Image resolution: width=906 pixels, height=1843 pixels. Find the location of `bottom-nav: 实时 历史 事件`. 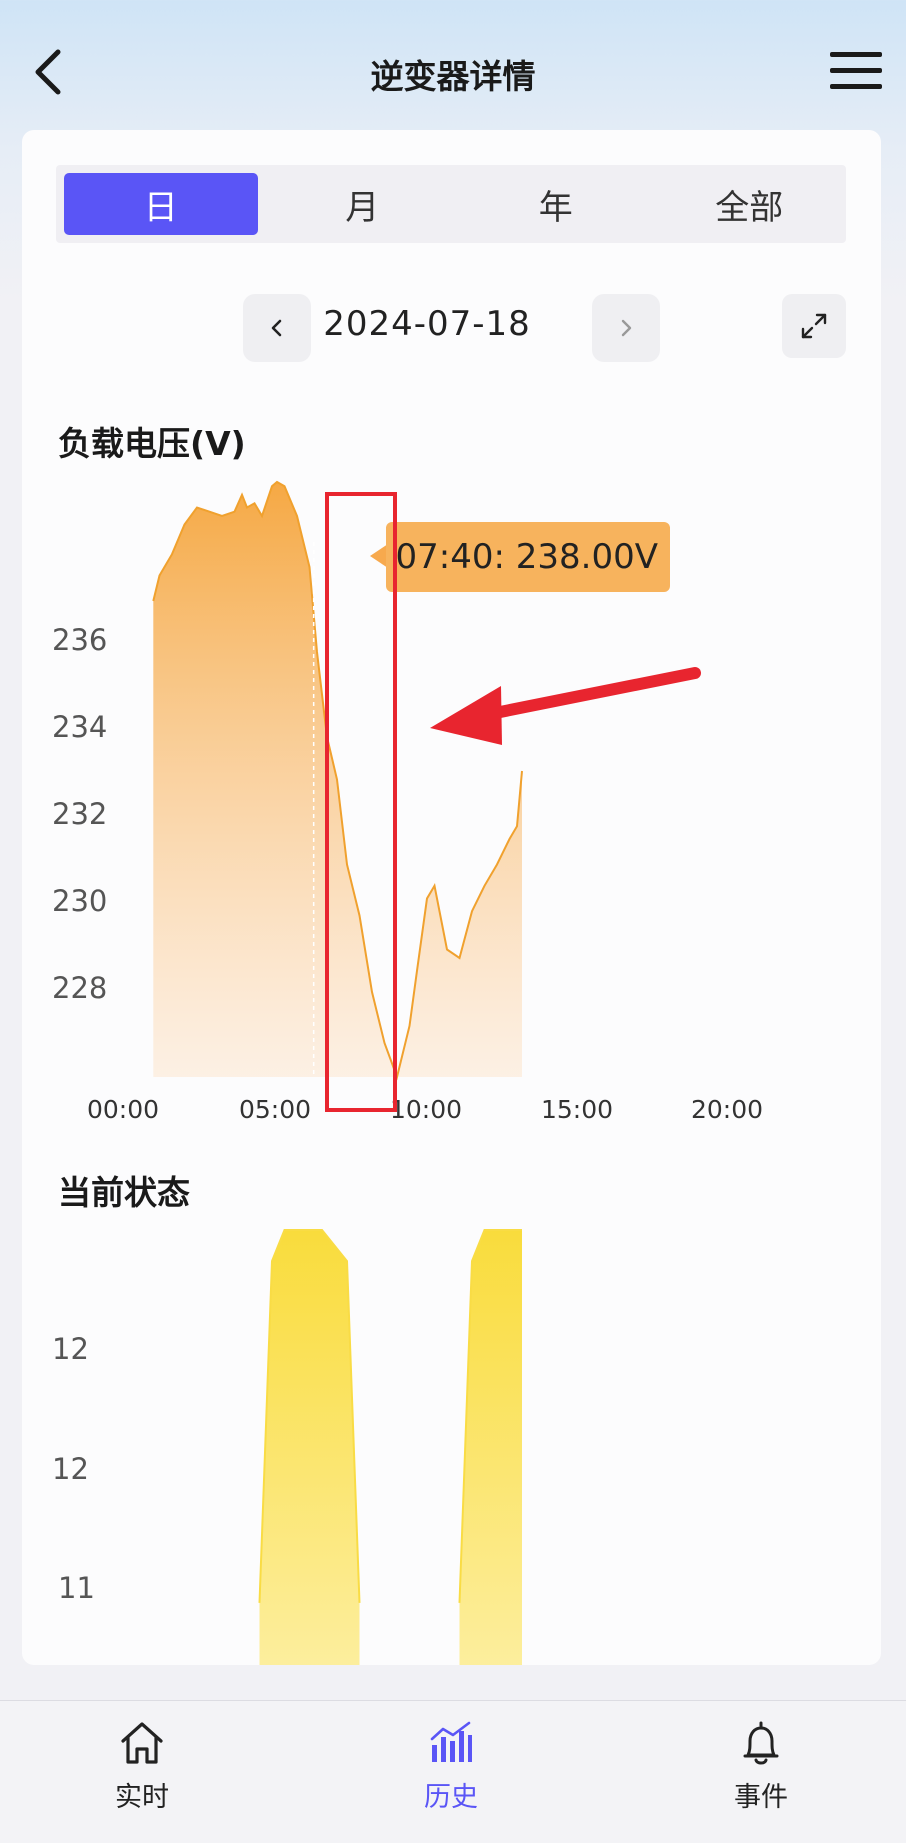

bottom-nav: 实时 历史 事件 is located at coordinates (453, 1771).